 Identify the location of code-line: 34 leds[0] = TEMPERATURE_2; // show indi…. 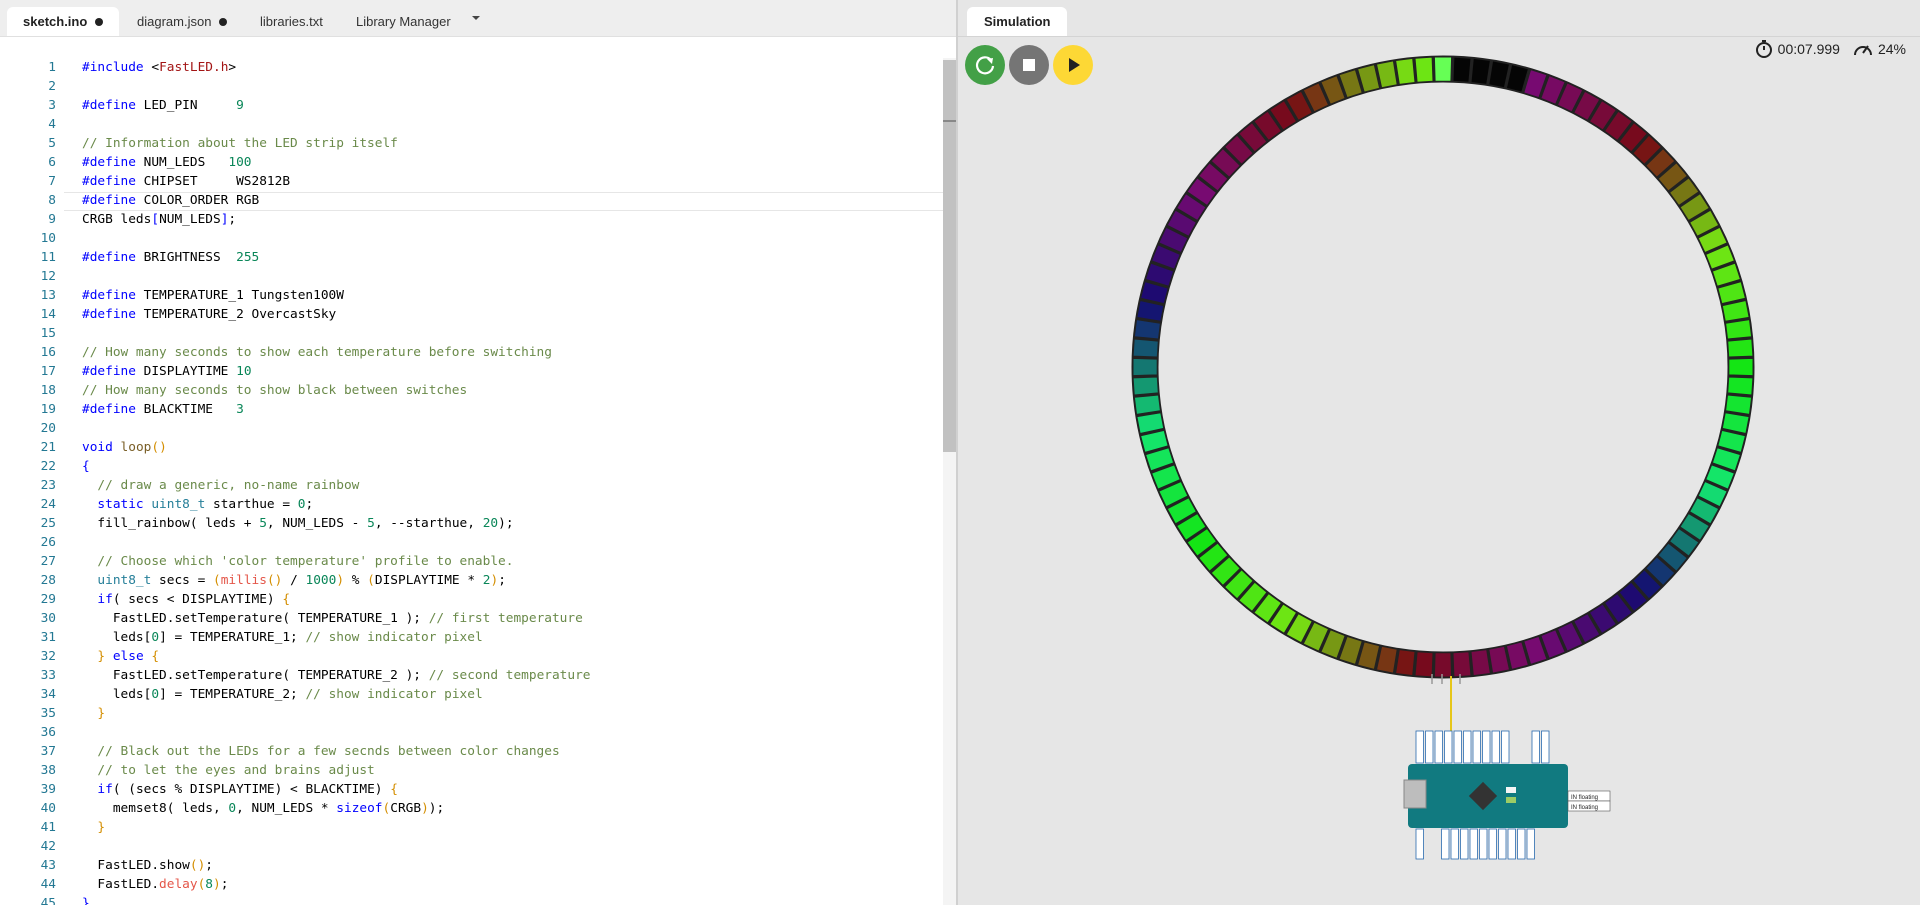
(470, 694).